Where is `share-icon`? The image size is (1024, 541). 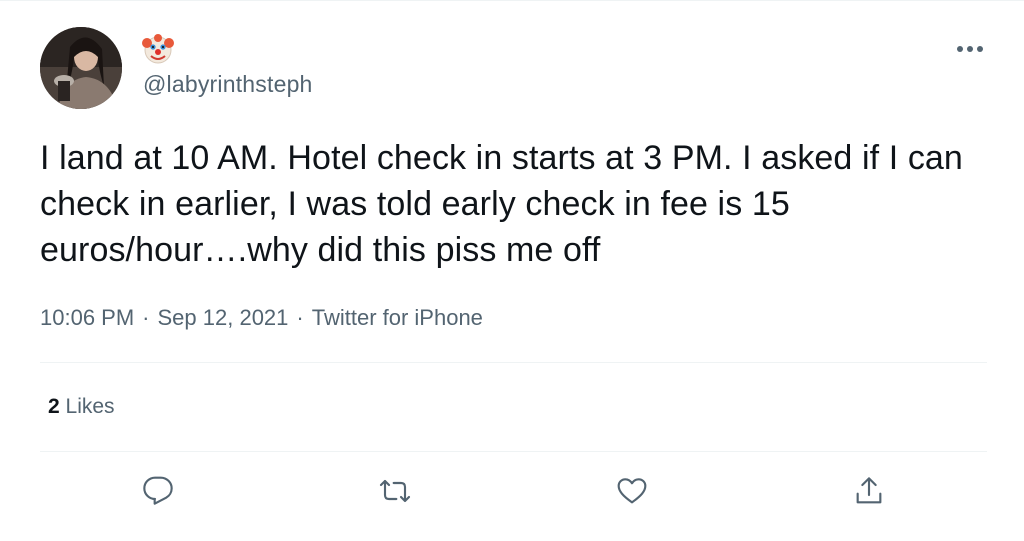
share-icon is located at coordinates (869, 490).